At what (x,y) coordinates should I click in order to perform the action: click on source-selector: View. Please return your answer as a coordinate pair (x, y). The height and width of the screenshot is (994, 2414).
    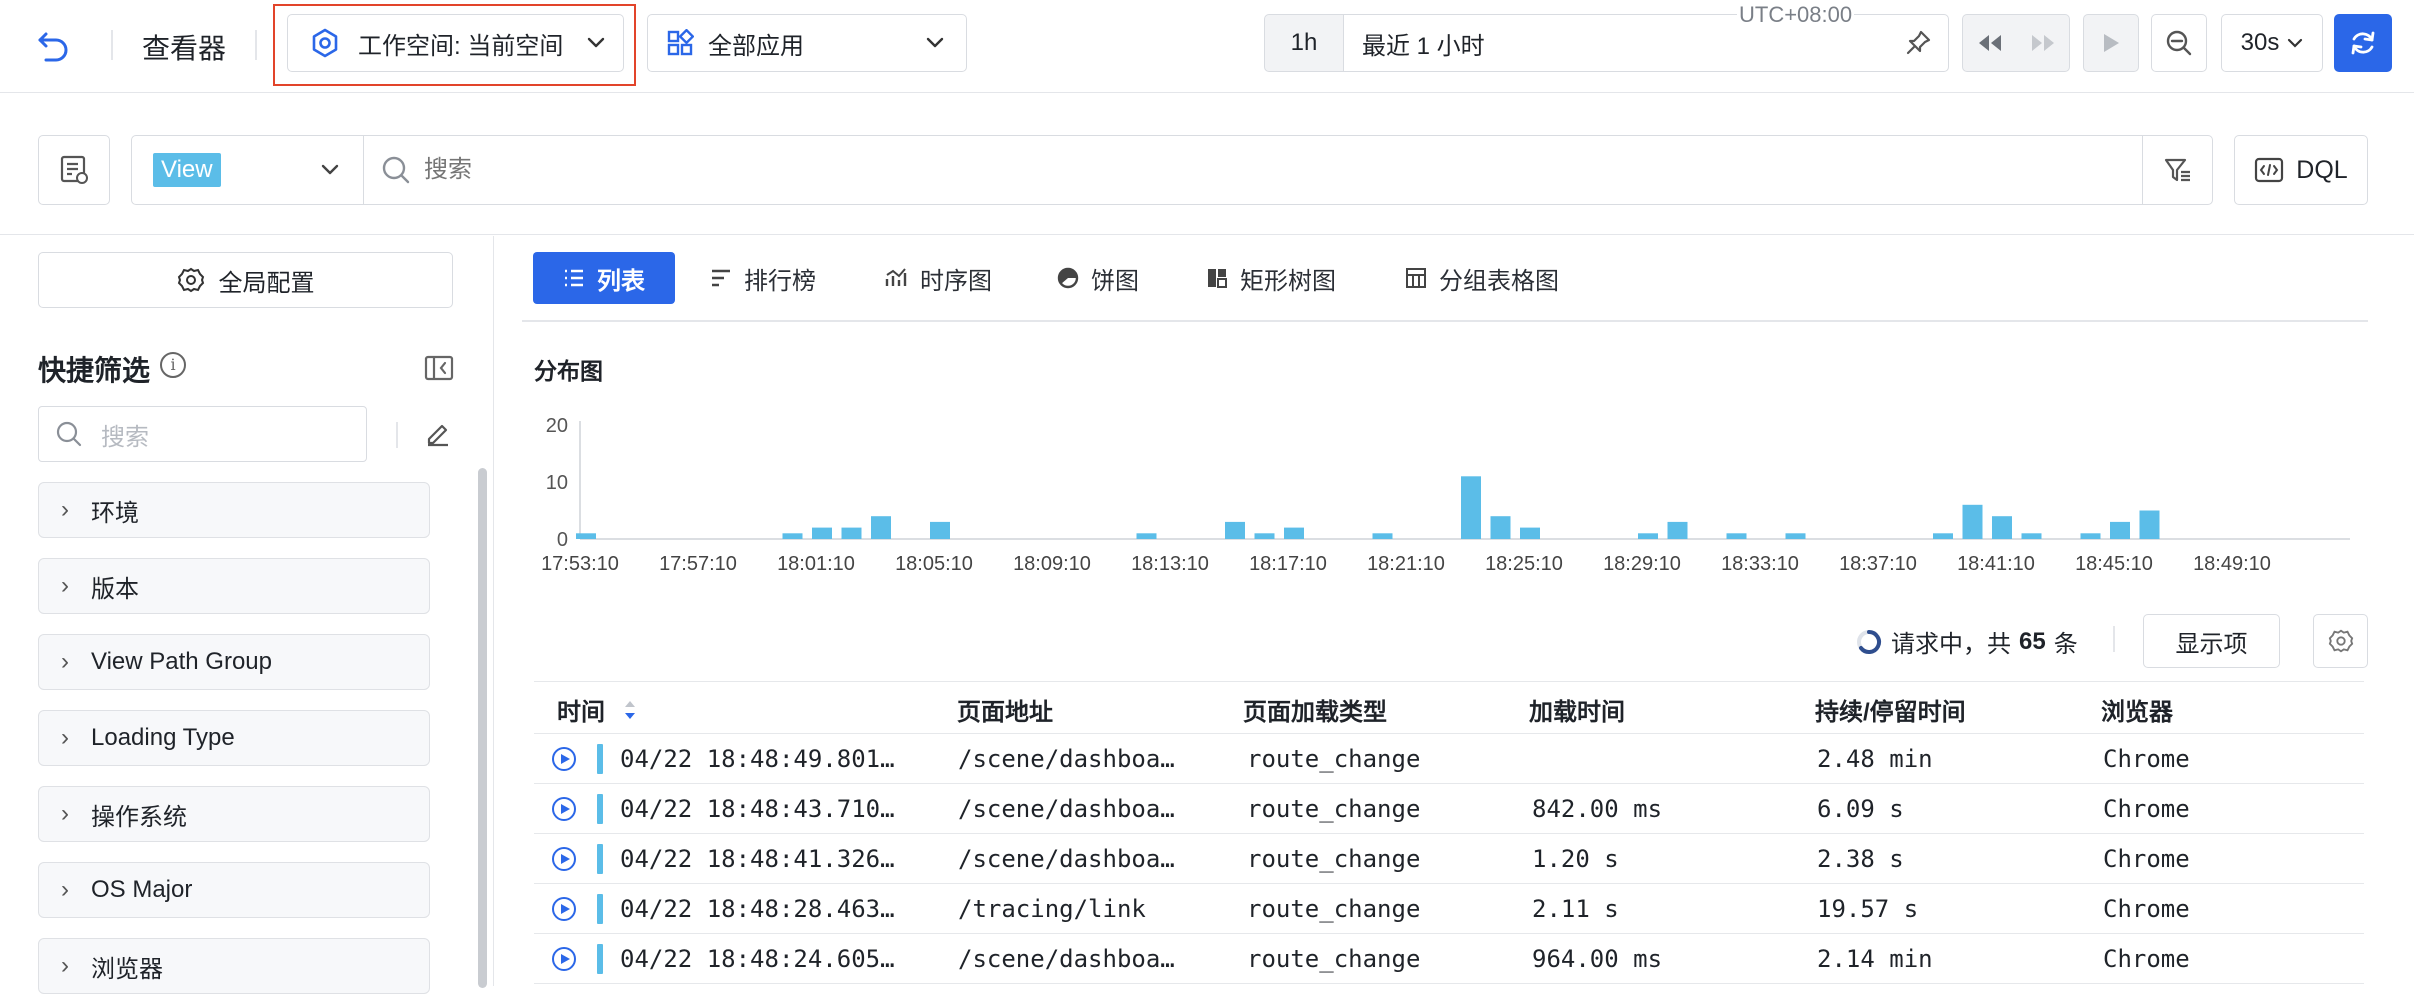
    Looking at the image, I should click on (247, 170).